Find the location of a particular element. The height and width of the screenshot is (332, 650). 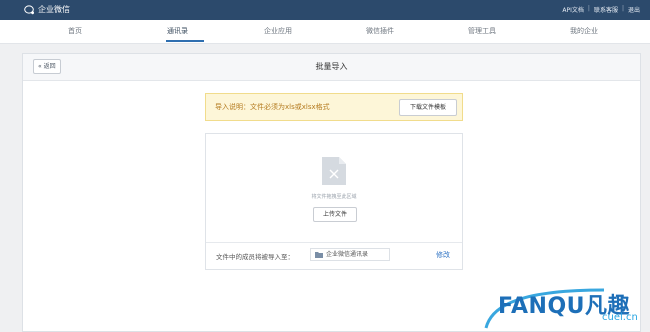

logout-link: 退出 is located at coordinates (634, 9).